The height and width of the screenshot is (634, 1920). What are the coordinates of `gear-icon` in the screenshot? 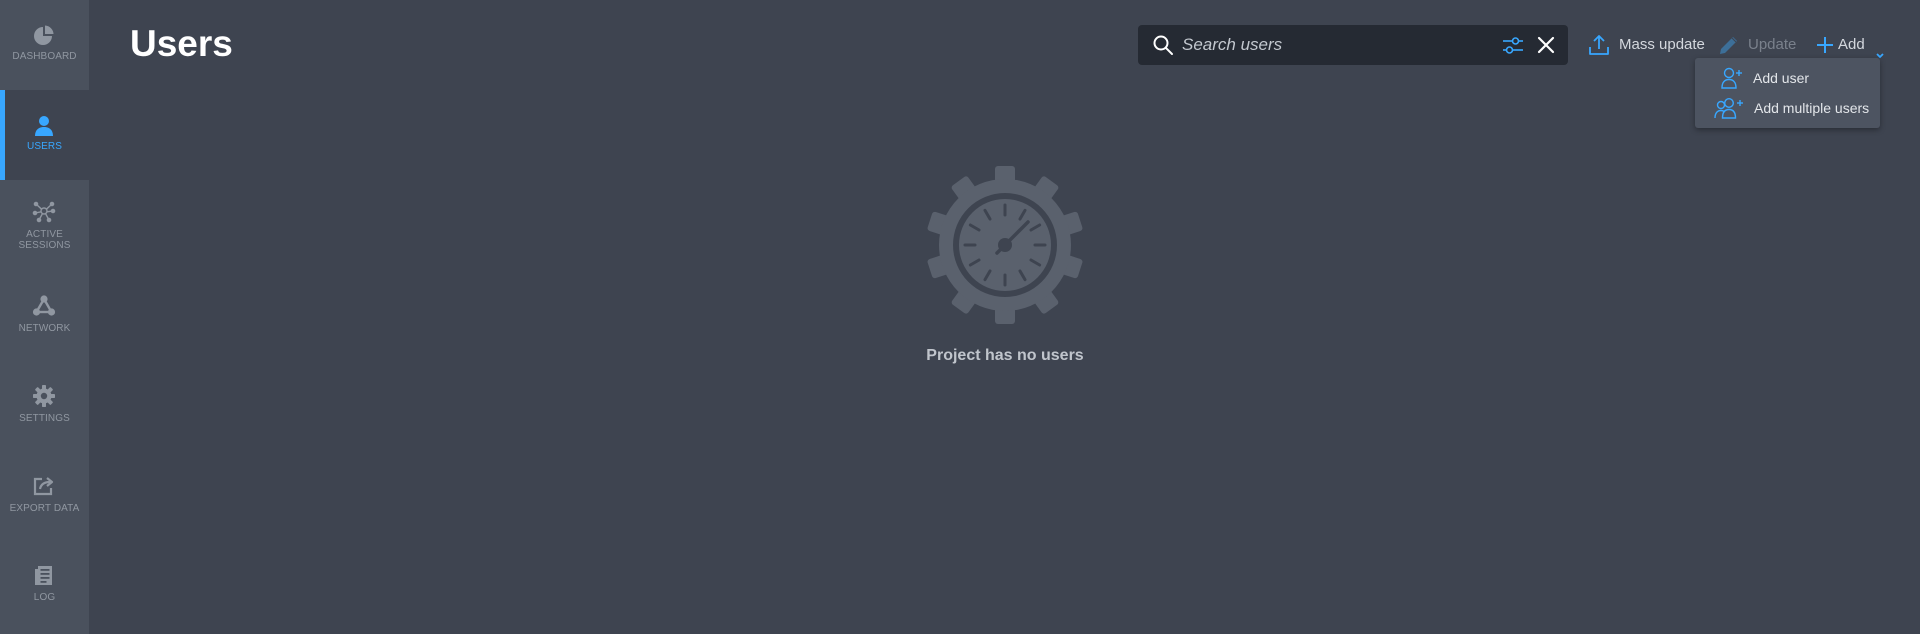 It's located at (44, 396).